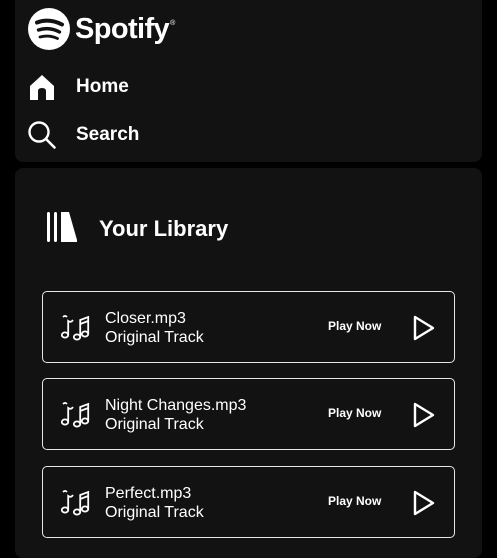  I want to click on home-icon, so click(42, 87).